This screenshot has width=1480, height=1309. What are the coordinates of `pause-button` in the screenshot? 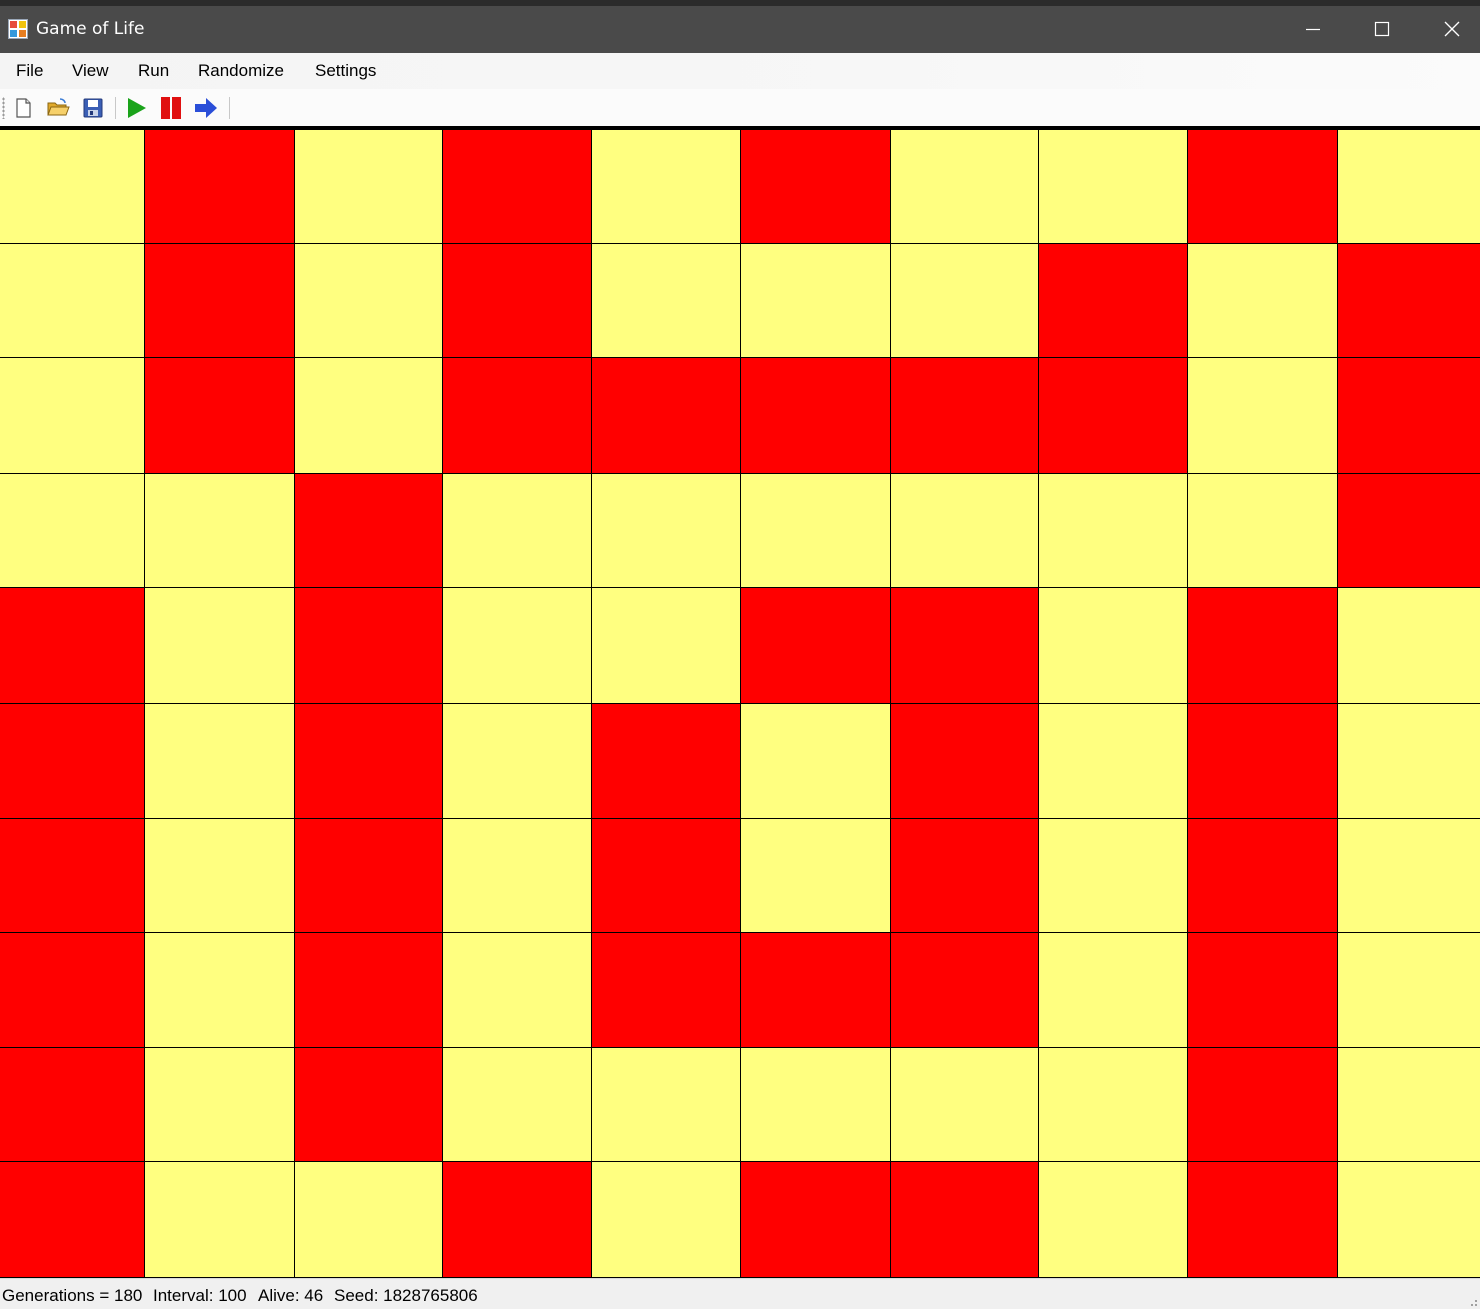 It's located at (171, 108).